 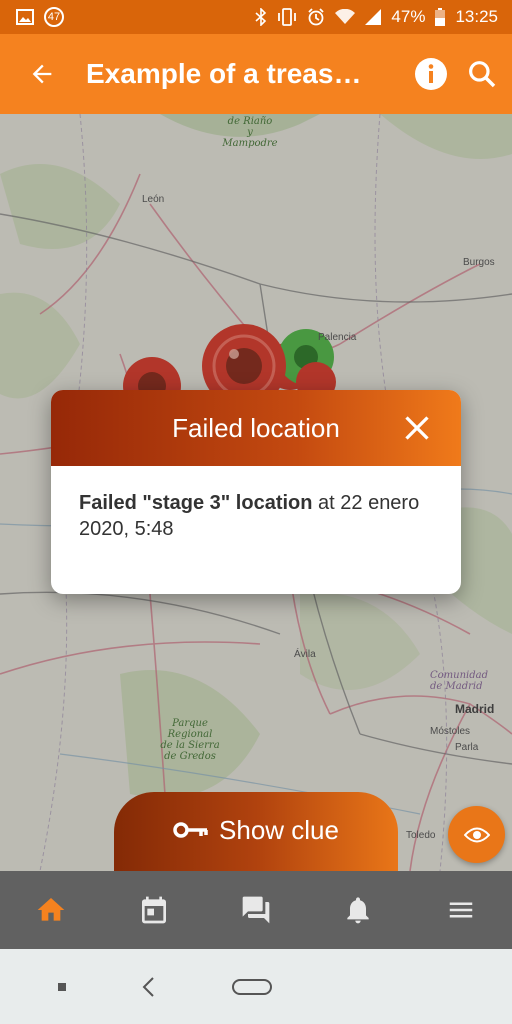 I want to click on dialog-title: Failed location, so click(x=256, y=427).